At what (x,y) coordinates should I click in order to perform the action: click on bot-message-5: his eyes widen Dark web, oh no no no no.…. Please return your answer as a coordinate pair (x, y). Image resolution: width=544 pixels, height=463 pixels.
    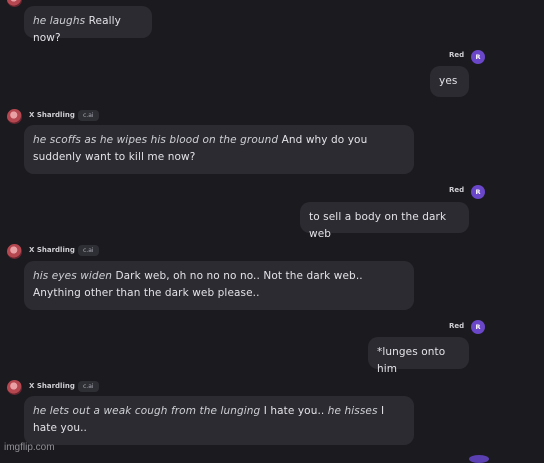
    Looking at the image, I should click on (219, 285).